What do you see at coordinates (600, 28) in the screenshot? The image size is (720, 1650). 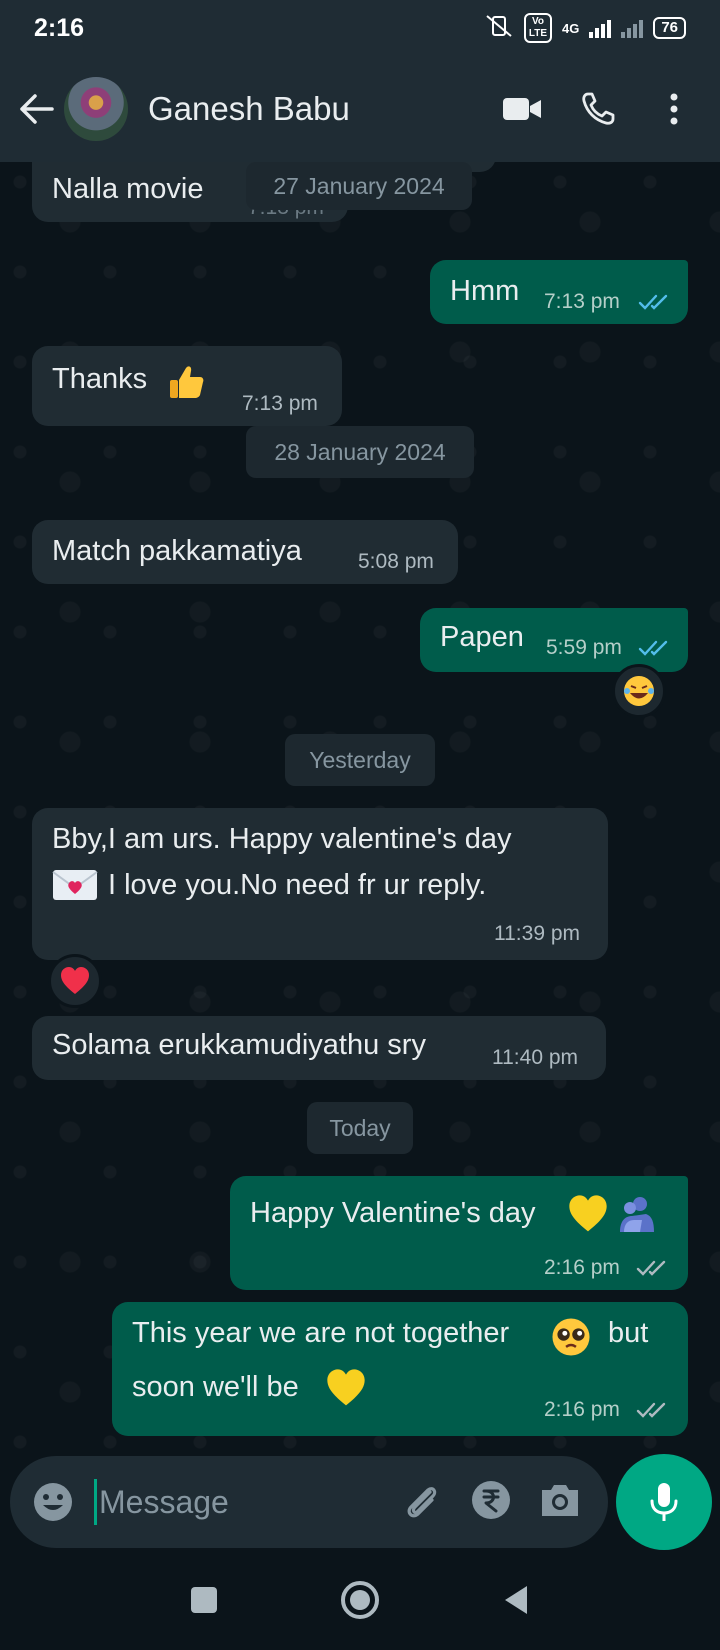 I see `signal-icon` at bounding box center [600, 28].